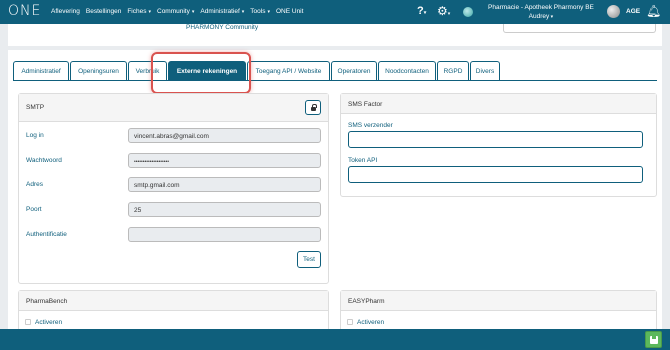  What do you see at coordinates (48, 322) in the screenshot?
I see `pharmabench-activate-label: Activeren` at bounding box center [48, 322].